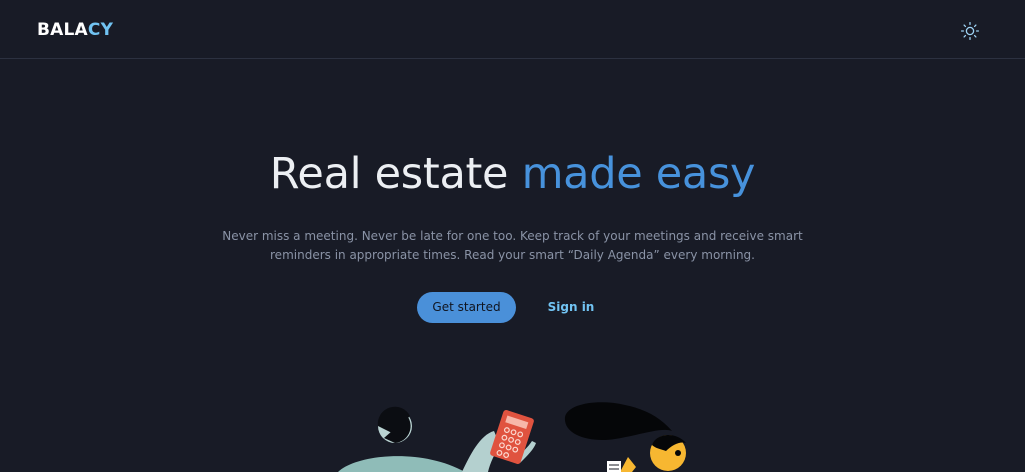  What do you see at coordinates (571, 307) in the screenshot?
I see `sign-in-link: Sign in` at bounding box center [571, 307].